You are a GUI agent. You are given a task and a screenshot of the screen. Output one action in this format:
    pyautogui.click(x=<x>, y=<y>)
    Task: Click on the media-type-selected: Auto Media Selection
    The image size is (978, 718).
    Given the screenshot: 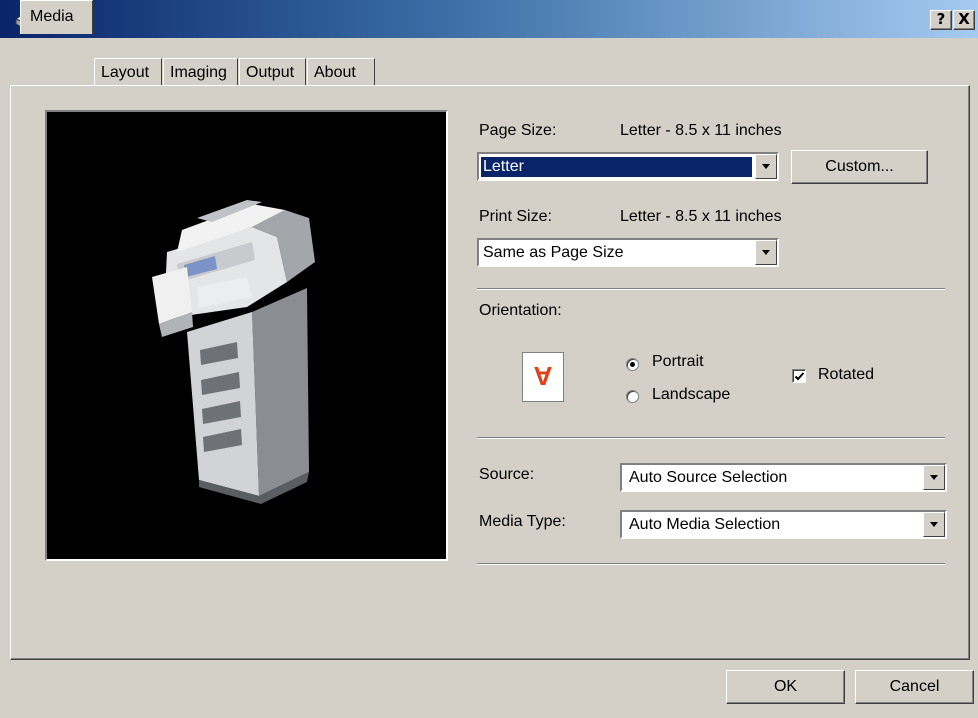 What is the action you would take?
    pyautogui.click(x=705, y=524)
    